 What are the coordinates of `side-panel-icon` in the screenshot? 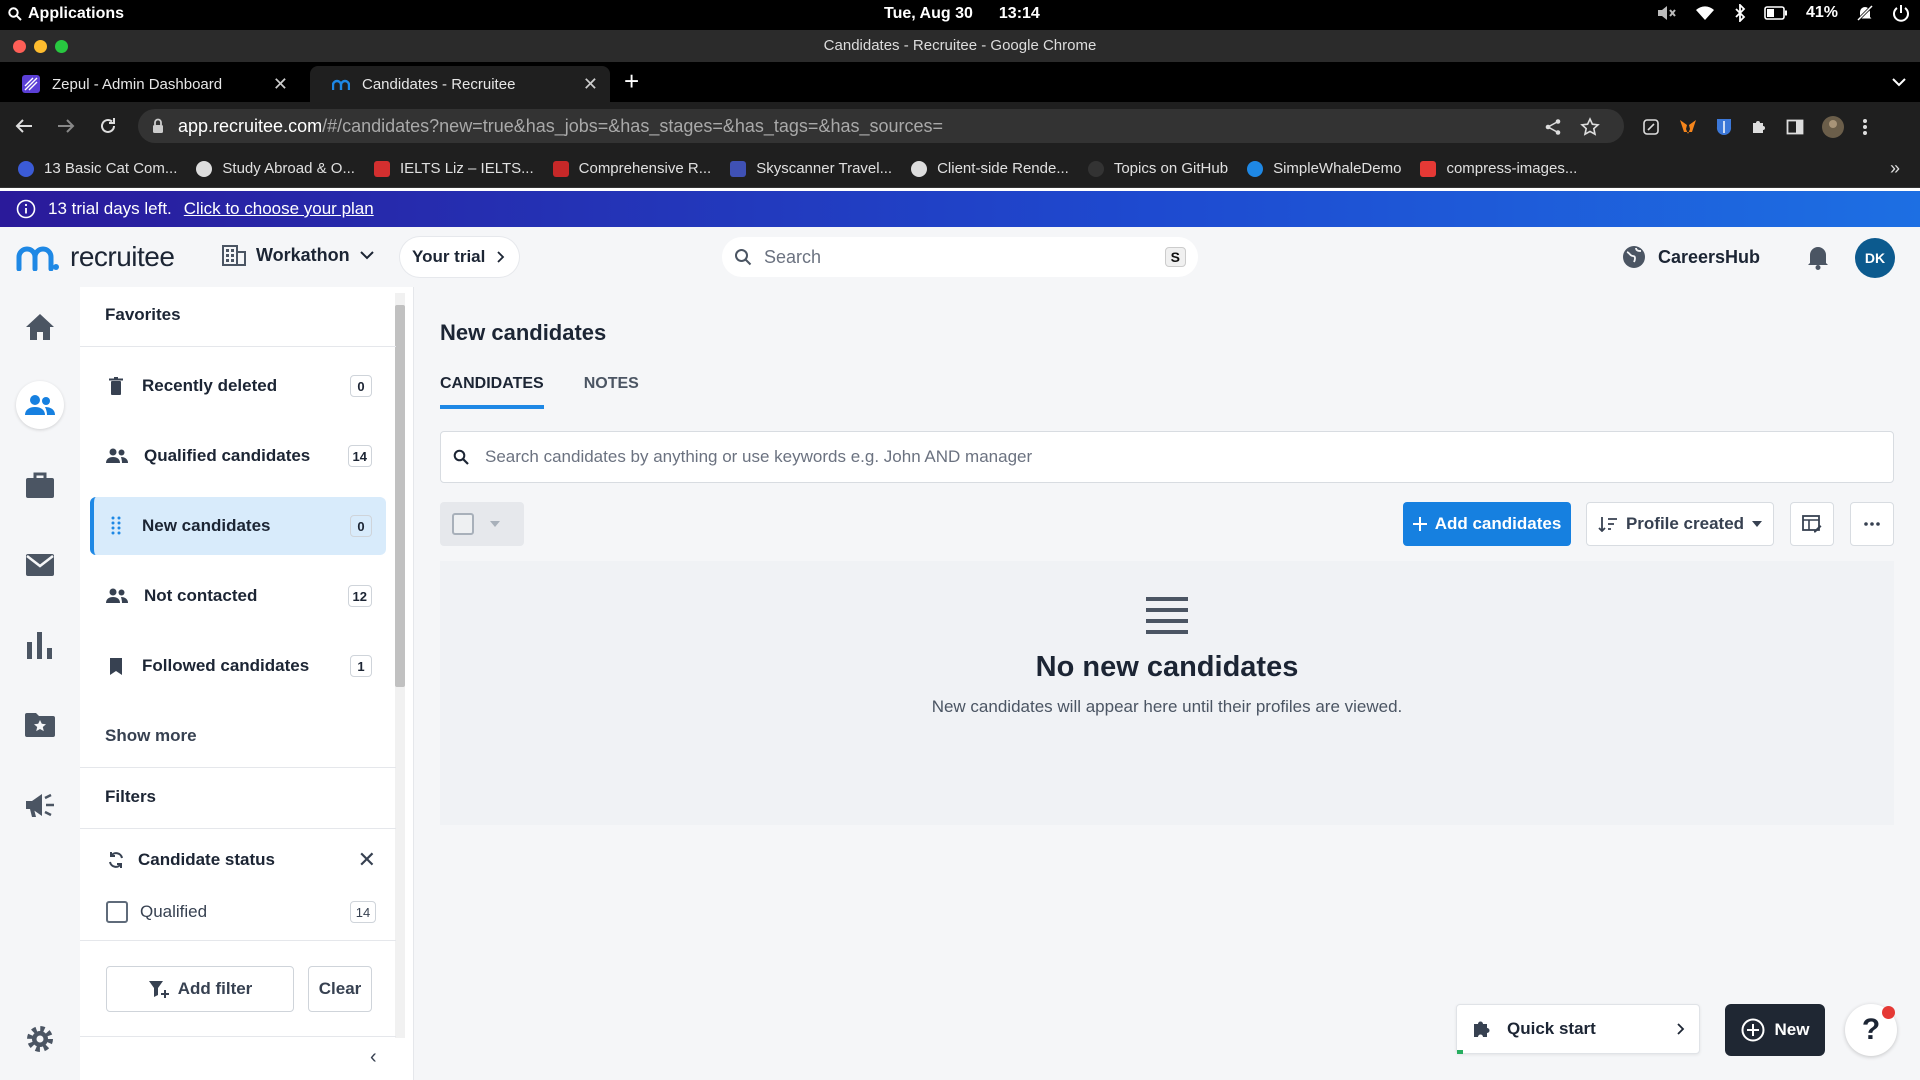 It's located at (1795, 127).